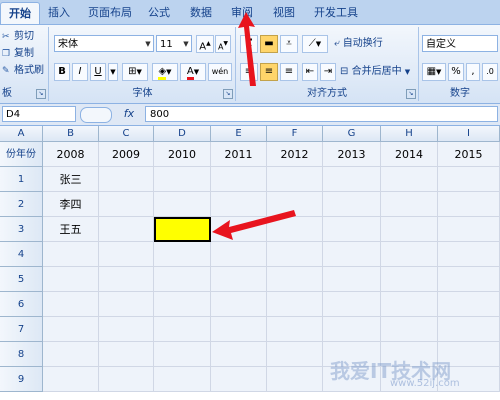 This screenshot has height=400, width=500. I want to click on cell-b8, so click(71, 329).